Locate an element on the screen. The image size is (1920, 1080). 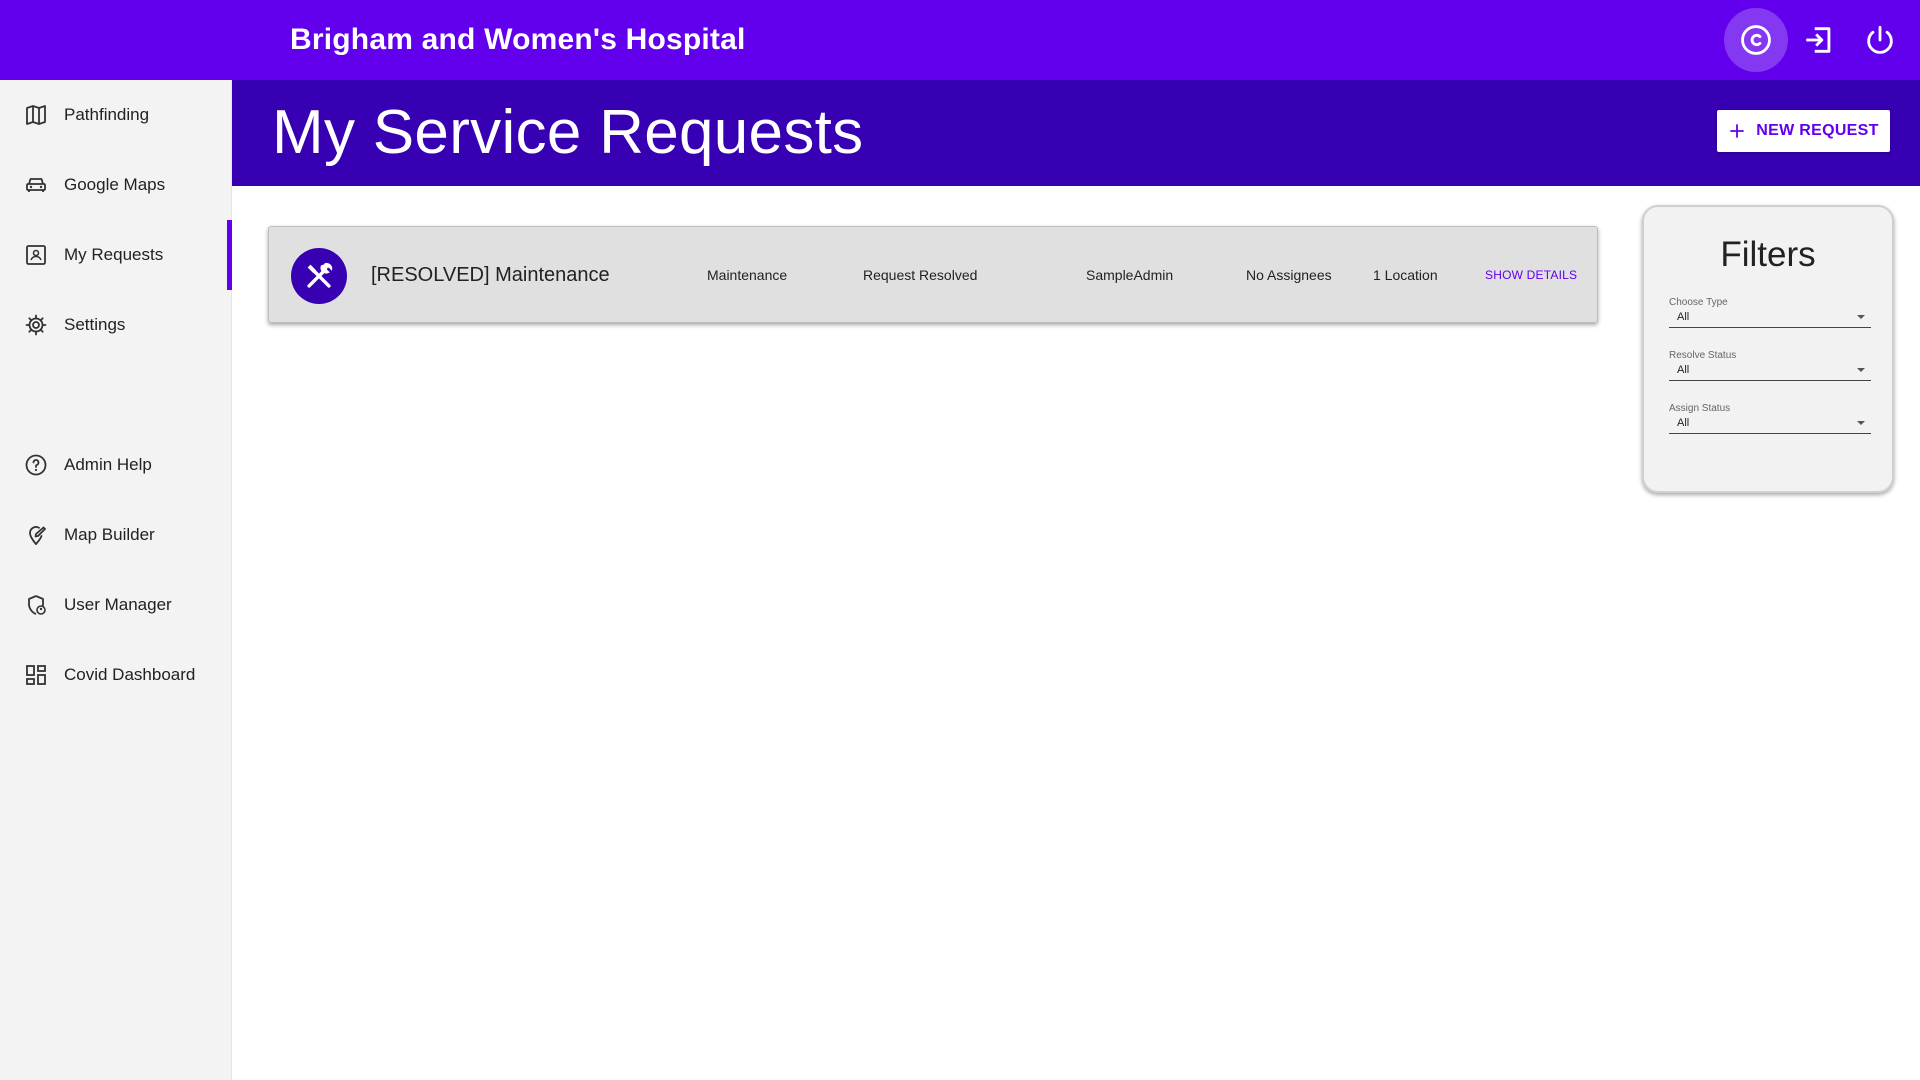
page-header: My Service Requests NEW REQUEST is located at coordinates (1076, 133).